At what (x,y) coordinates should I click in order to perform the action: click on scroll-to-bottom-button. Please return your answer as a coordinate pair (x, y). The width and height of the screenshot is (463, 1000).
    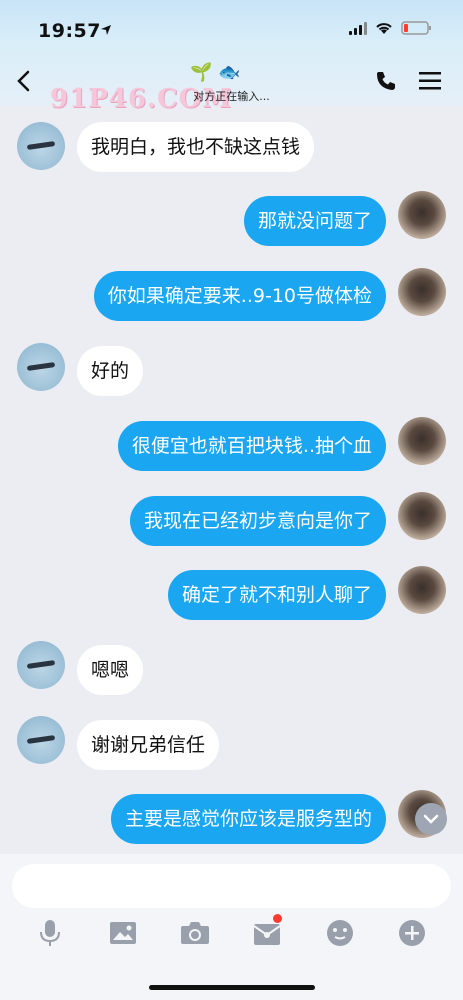
    Looking at the image, I should click on (431, 819).